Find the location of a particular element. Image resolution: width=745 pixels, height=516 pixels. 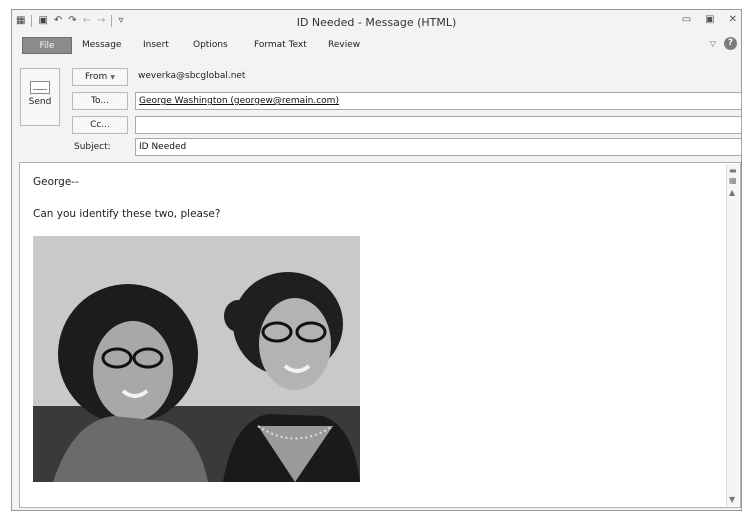

vertical-scrollbar: ▬ ▦ ▲ ▼ is located at coordinates (732, 335).